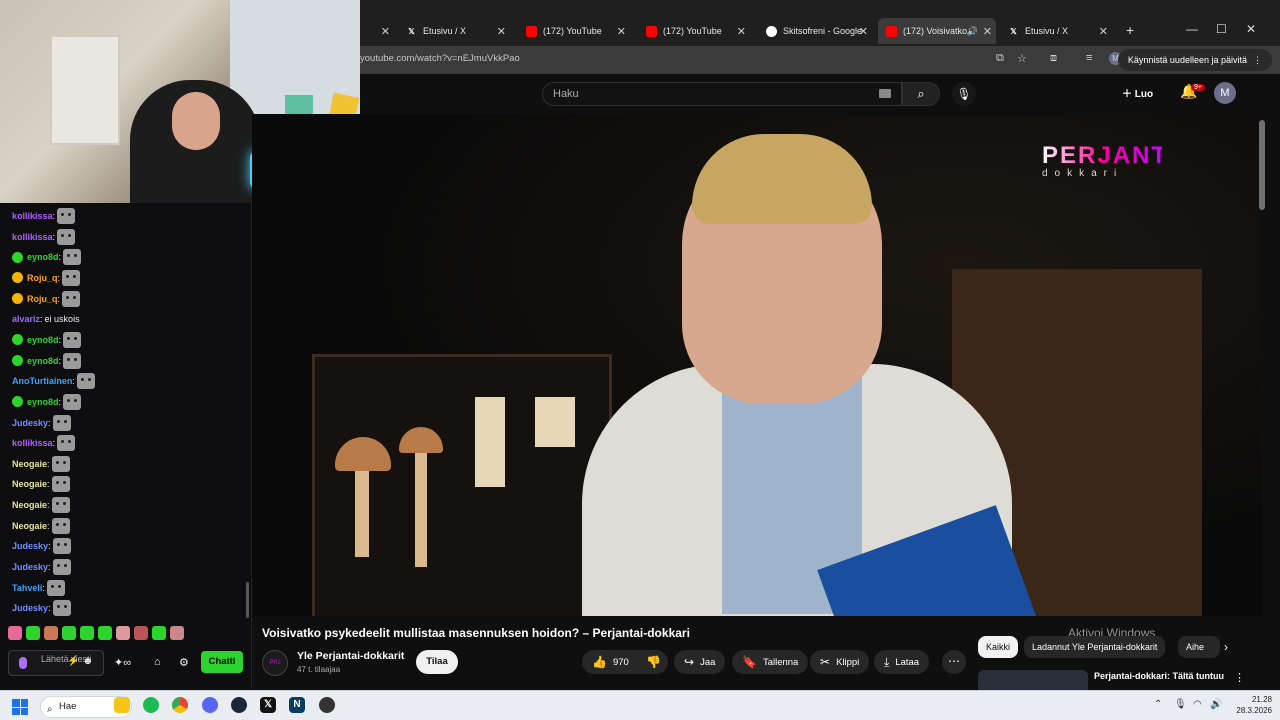 The height and width of the screenshot is (720, 1280). I want to click on steam-icon, so click(239, 705).